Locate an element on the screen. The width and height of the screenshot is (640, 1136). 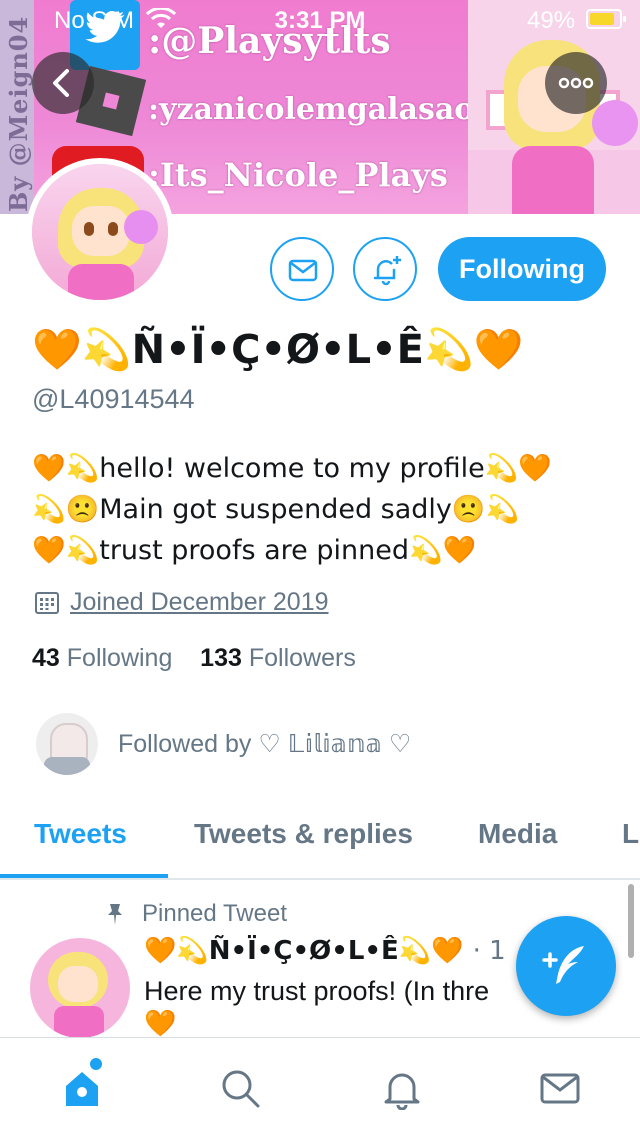
banner-character-dress is located at coordinates (553, 180).